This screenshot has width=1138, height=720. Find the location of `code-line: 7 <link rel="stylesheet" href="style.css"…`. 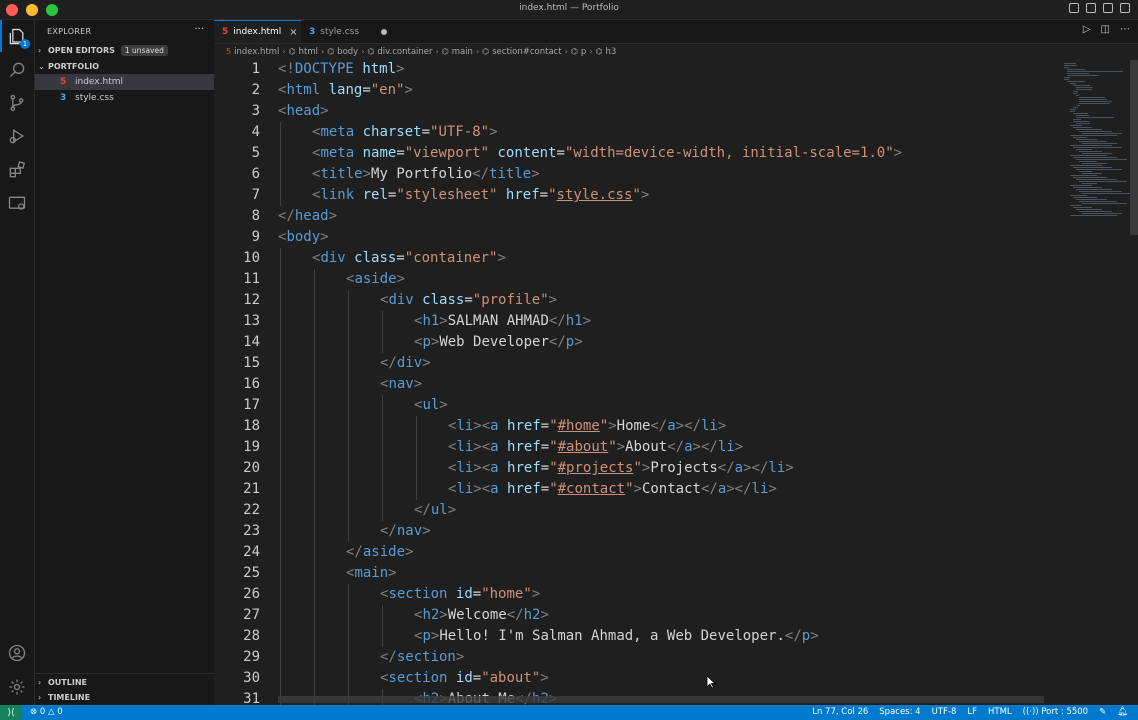

code-line: 7 <link rel="stylesheet" href="style.css"… is located at coordinates (637, 195).